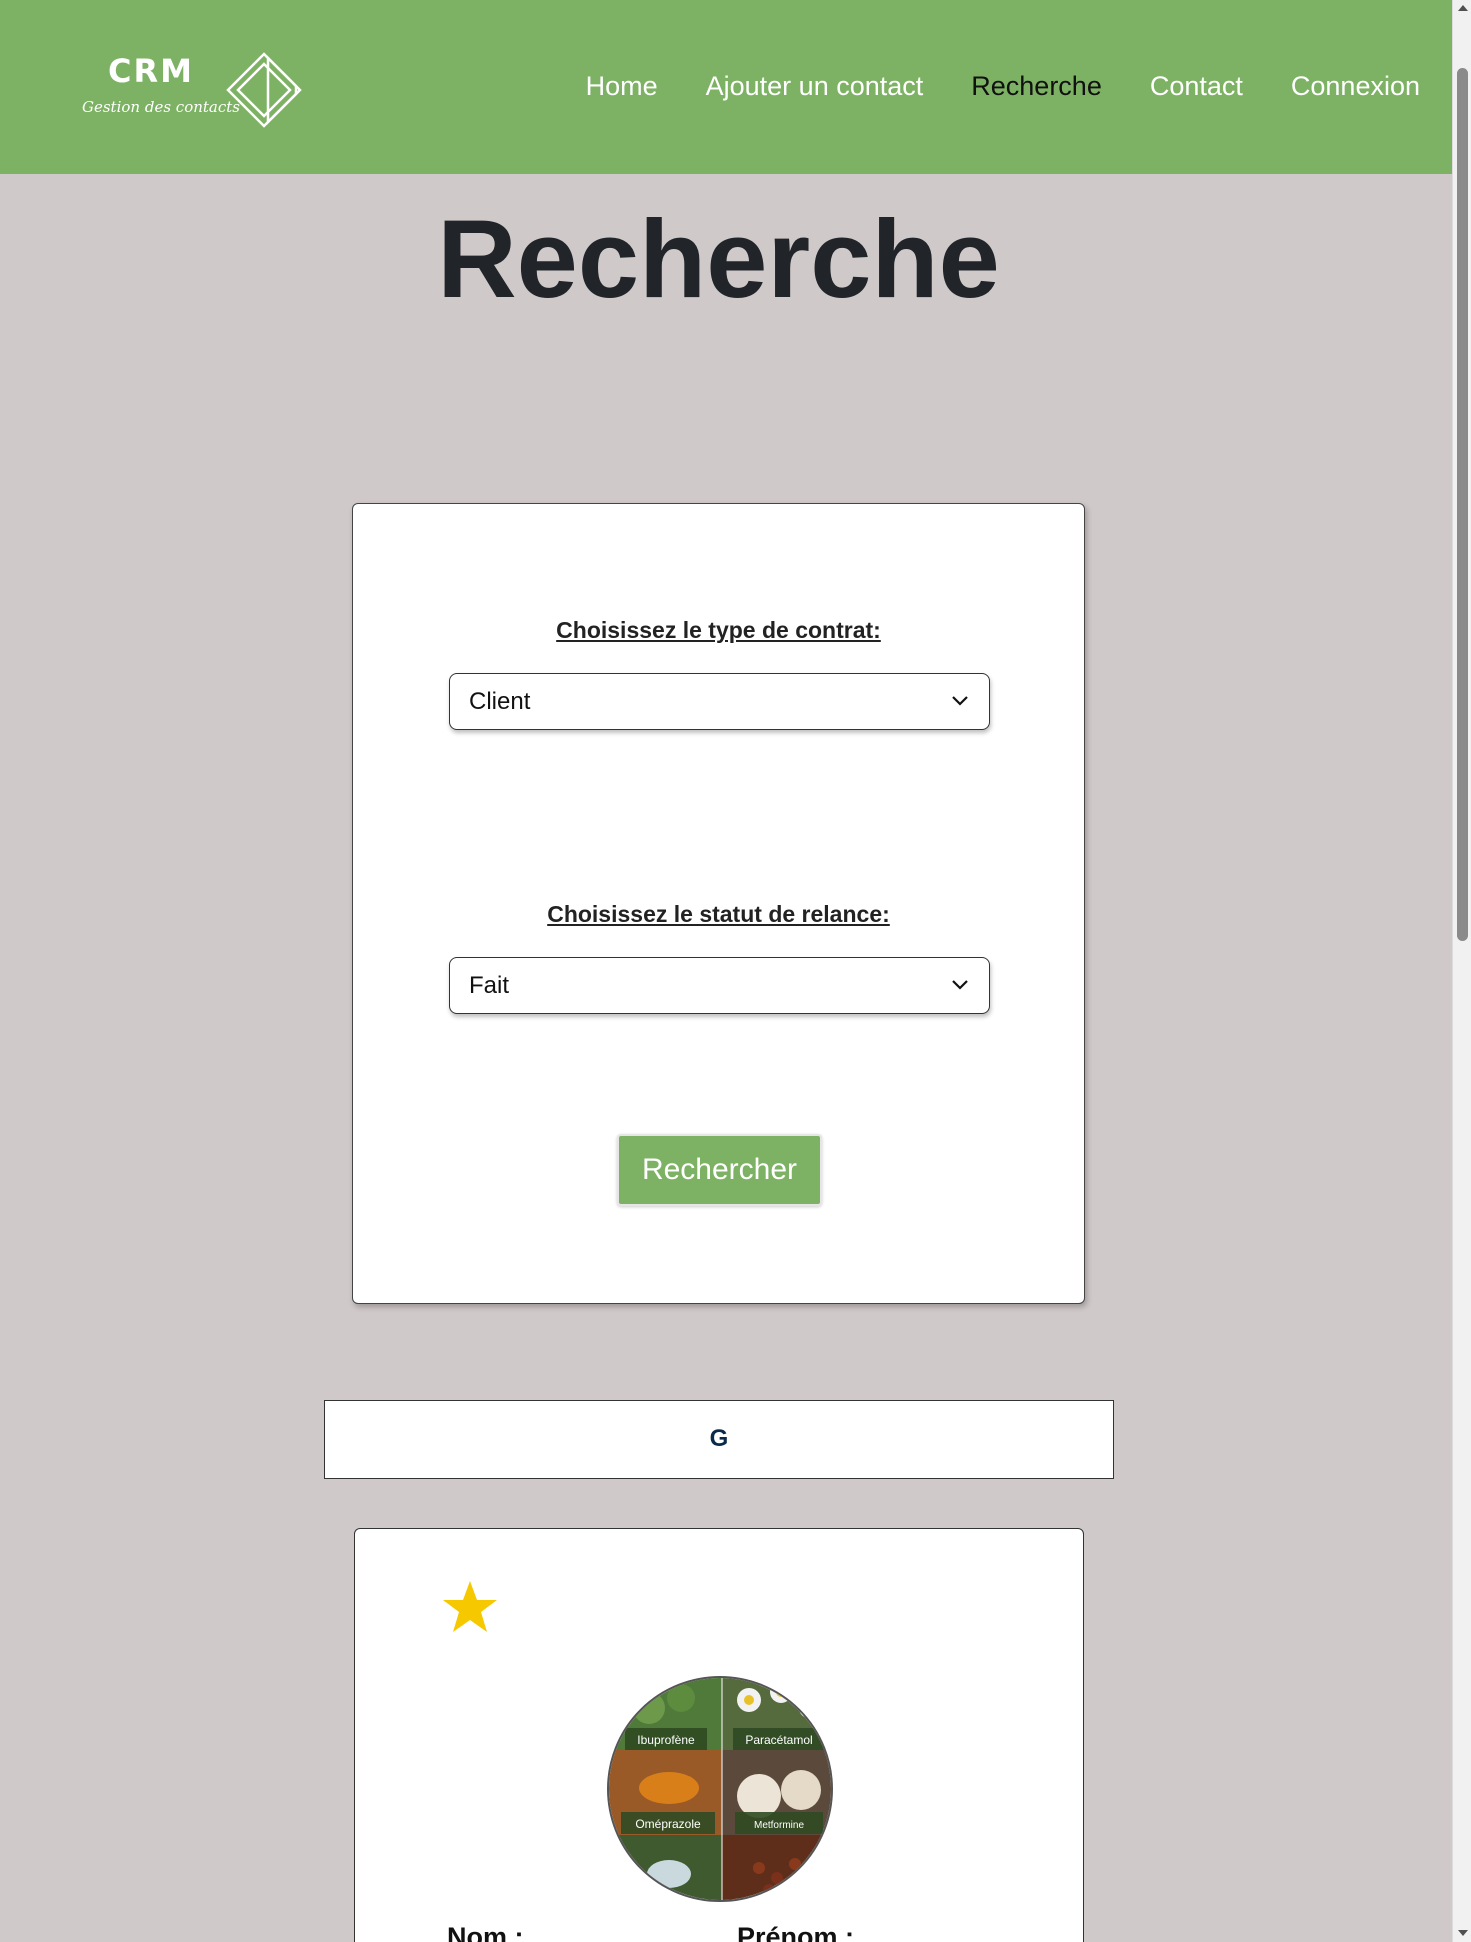  I want to click on scrollbar-thumb, so click(1462, 504).